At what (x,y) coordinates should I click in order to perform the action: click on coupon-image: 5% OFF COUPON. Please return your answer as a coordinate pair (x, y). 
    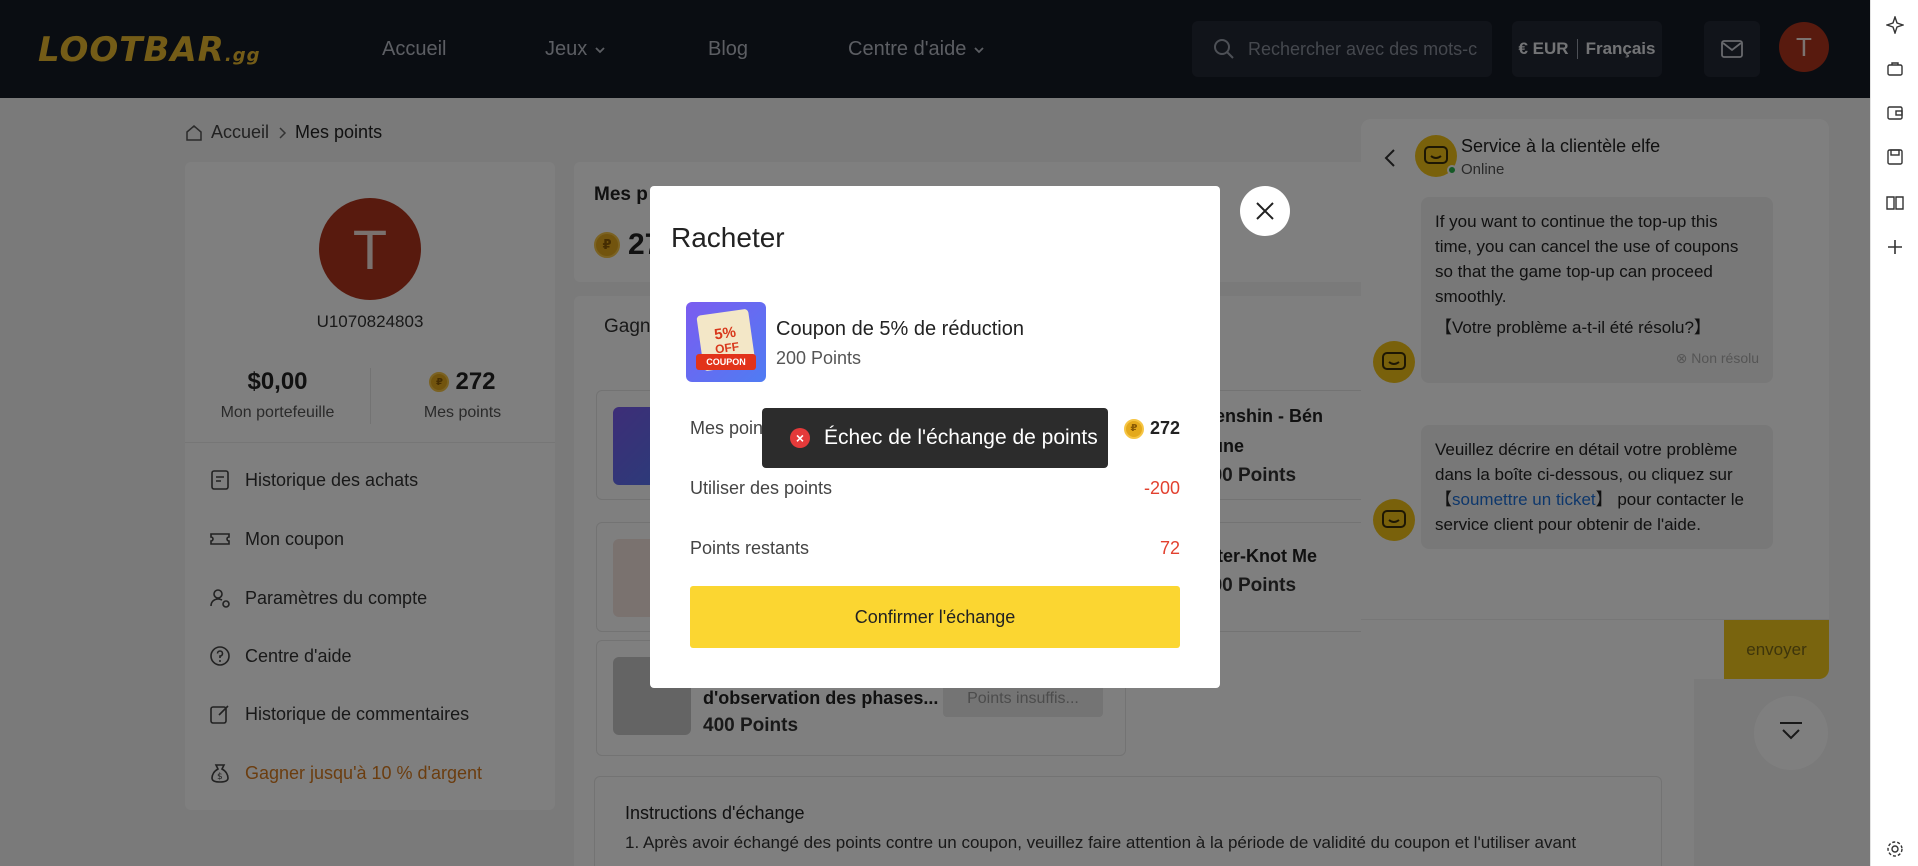
    Looking at the image, I should click on (726, 342).